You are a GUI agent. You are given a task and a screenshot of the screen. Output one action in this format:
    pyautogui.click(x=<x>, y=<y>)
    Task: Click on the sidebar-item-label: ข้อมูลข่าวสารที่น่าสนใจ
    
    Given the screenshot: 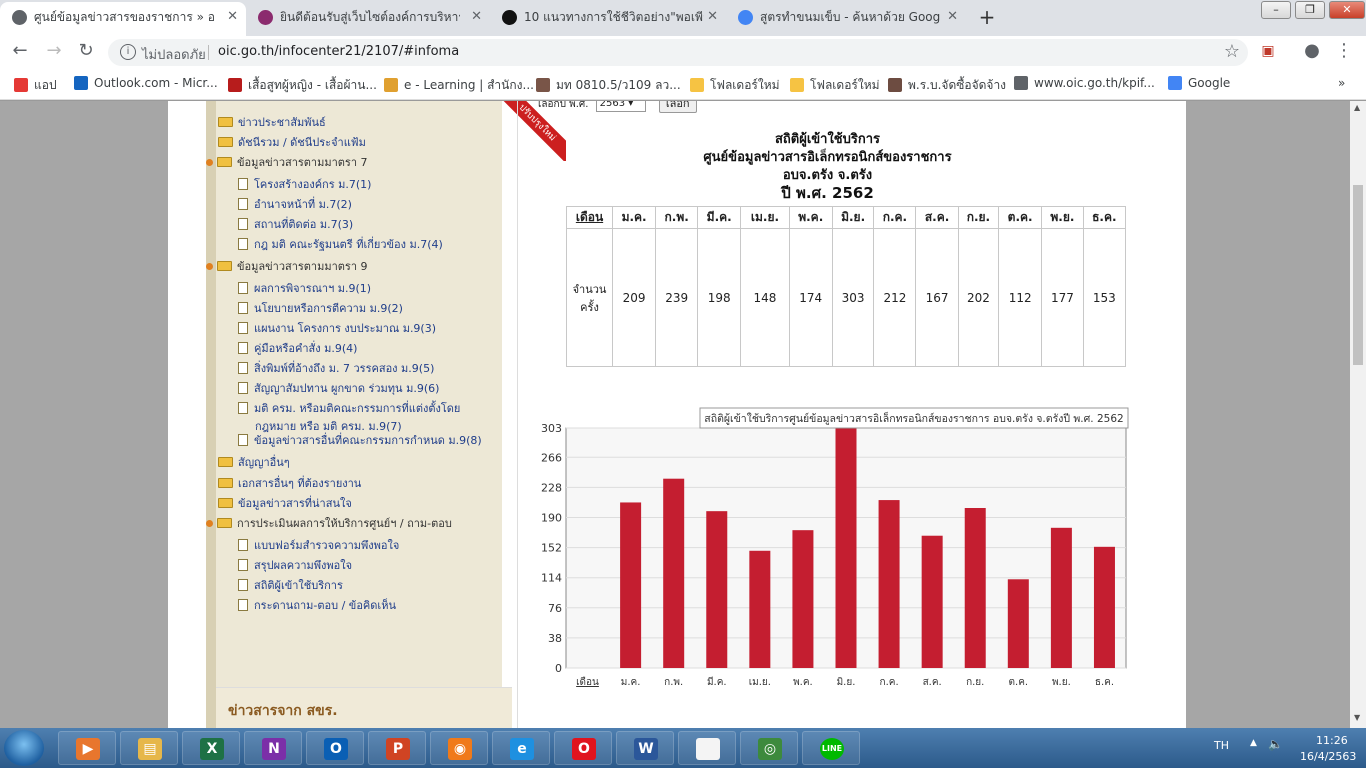 What is the action you would take?
    pyautogui.click(x=295, y=503)
    